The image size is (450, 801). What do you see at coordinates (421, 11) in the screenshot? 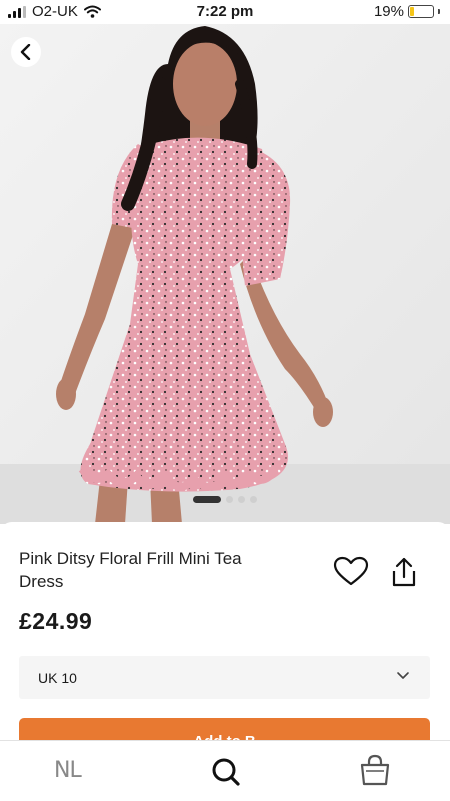
I see `battery-icon` at bounding box center [421, 11].